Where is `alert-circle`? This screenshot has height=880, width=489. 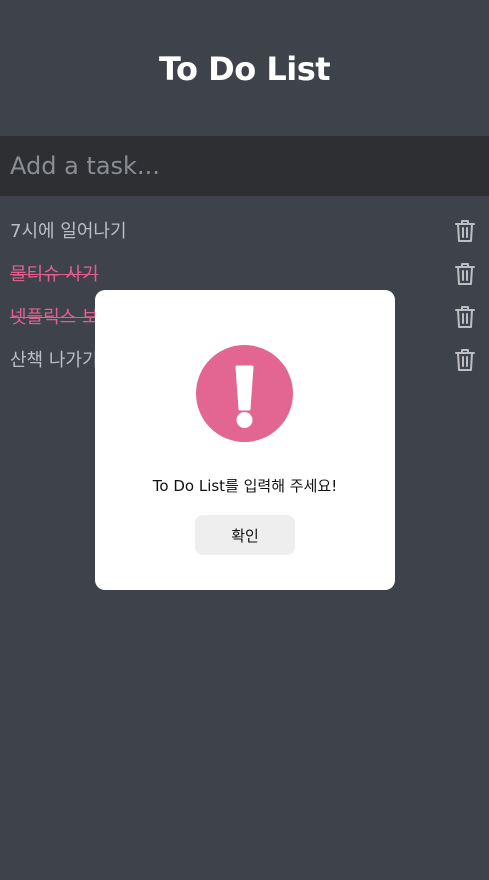
alert-circle is located at coordinates (244, 393).